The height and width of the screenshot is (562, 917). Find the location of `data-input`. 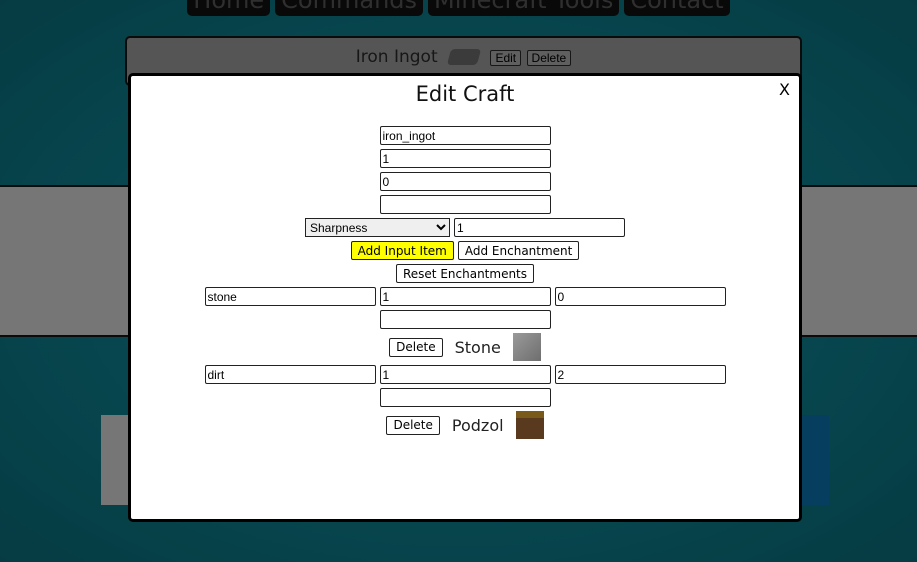

data-input is located at coordinates (465, 181).